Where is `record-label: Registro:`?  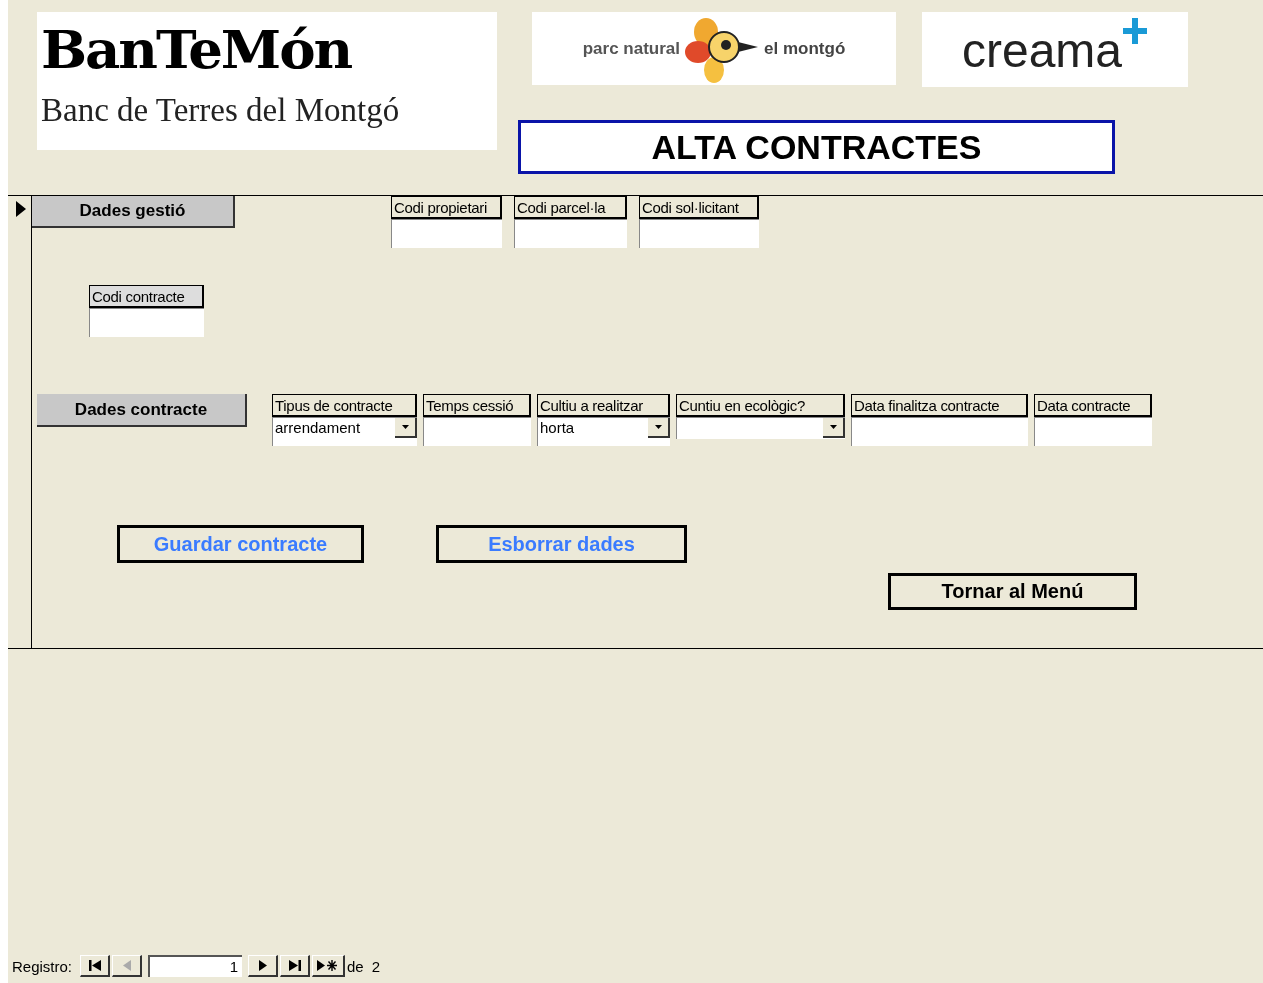 record-label: Registro: is located at coordinates (42, 966).